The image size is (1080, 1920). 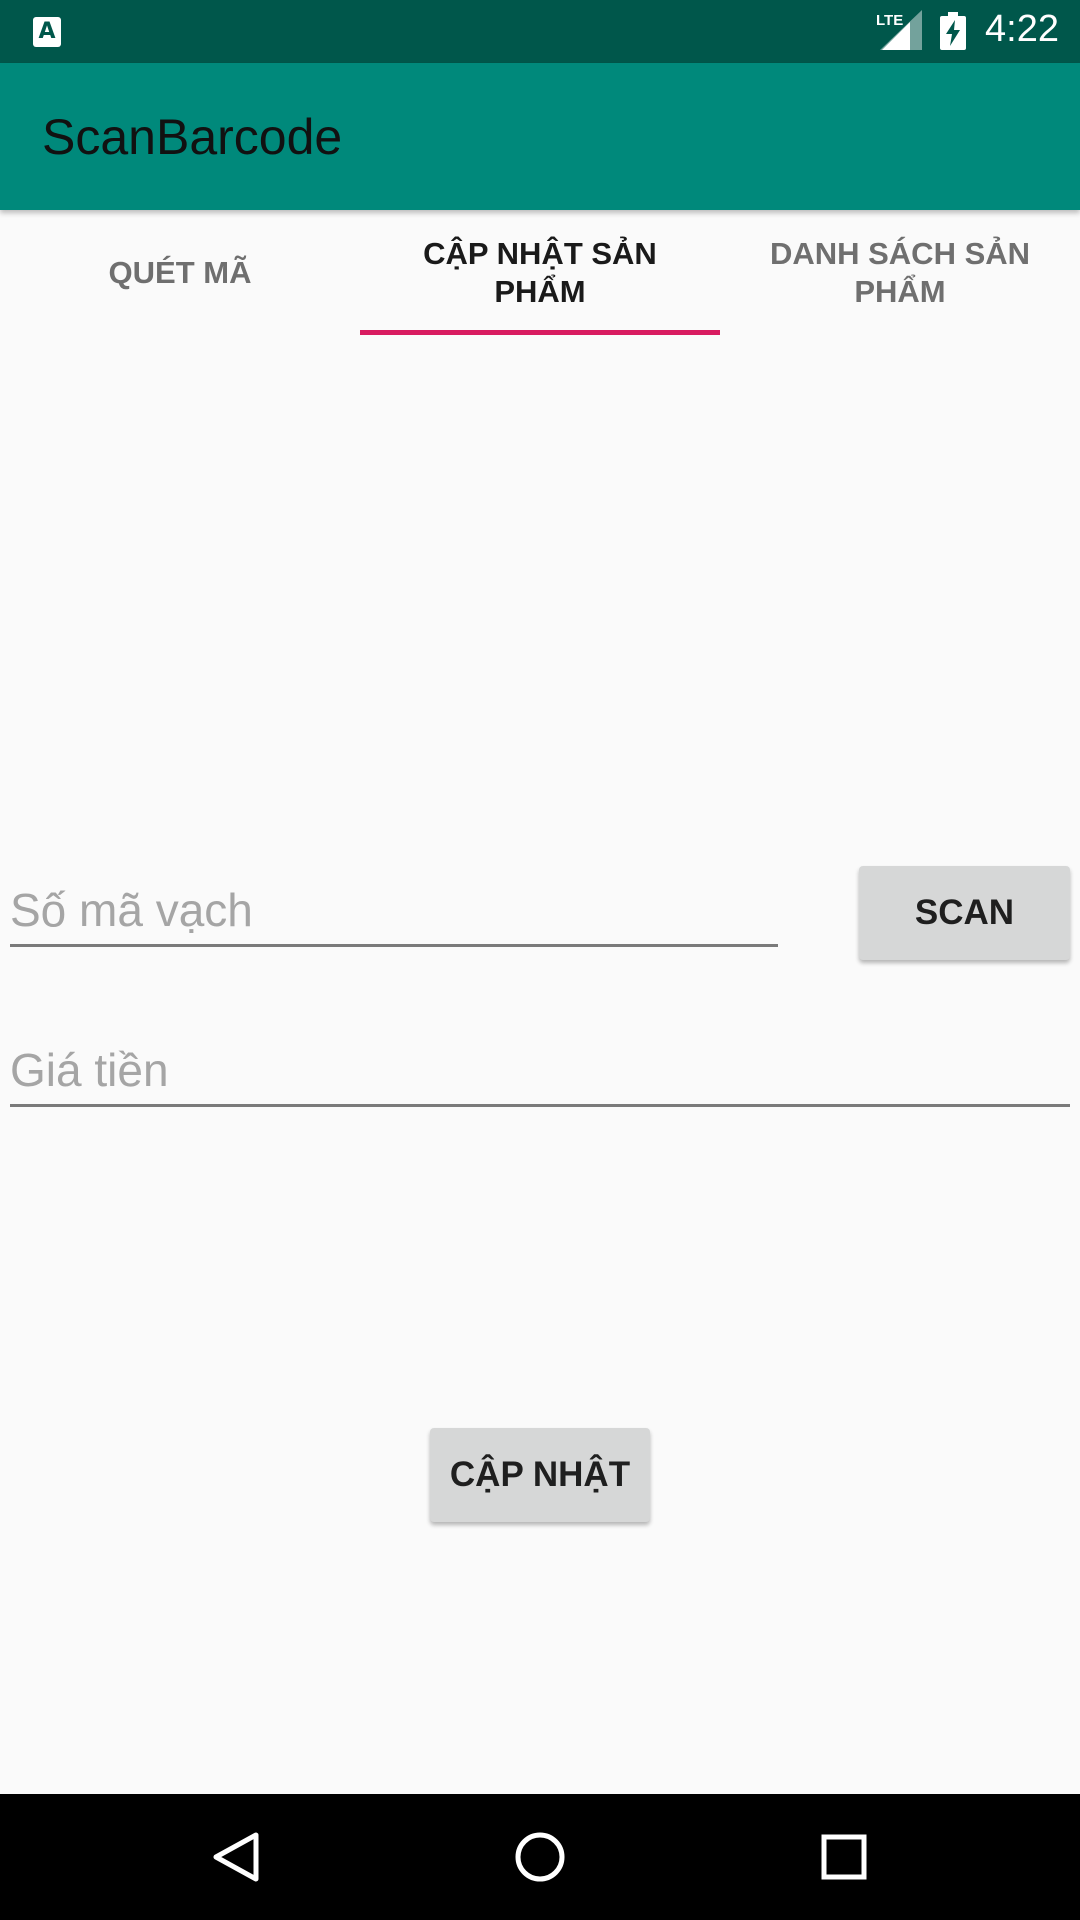 I want to click on home-icon, so click(x=540, y=1857).